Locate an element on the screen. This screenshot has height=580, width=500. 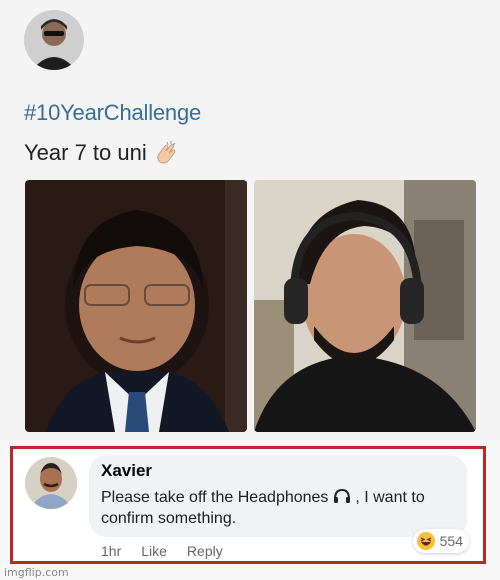
clapping-hands-icon is located at coordinates (166, 153).